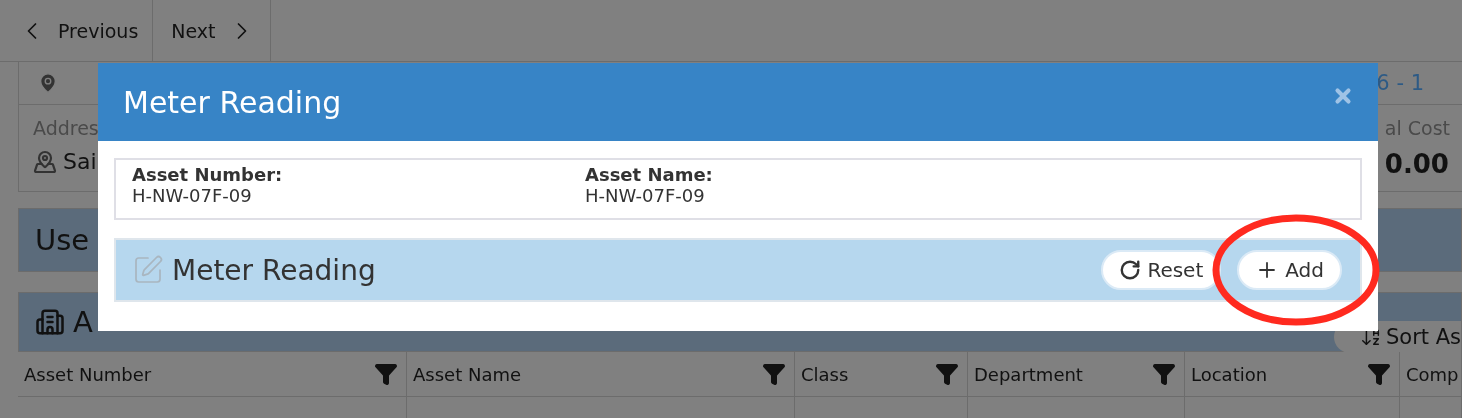 The height and width of the screenshot is (418, 1462). Describe the element at coordinates (83, 322) in the screenshot. I see `section-title: A` at that location.